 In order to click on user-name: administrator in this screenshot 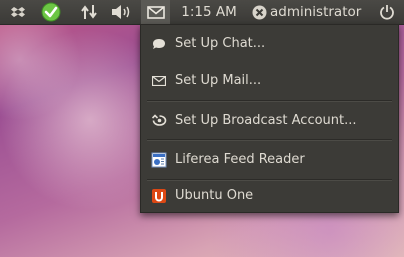, I will do `click(316, 12)`.